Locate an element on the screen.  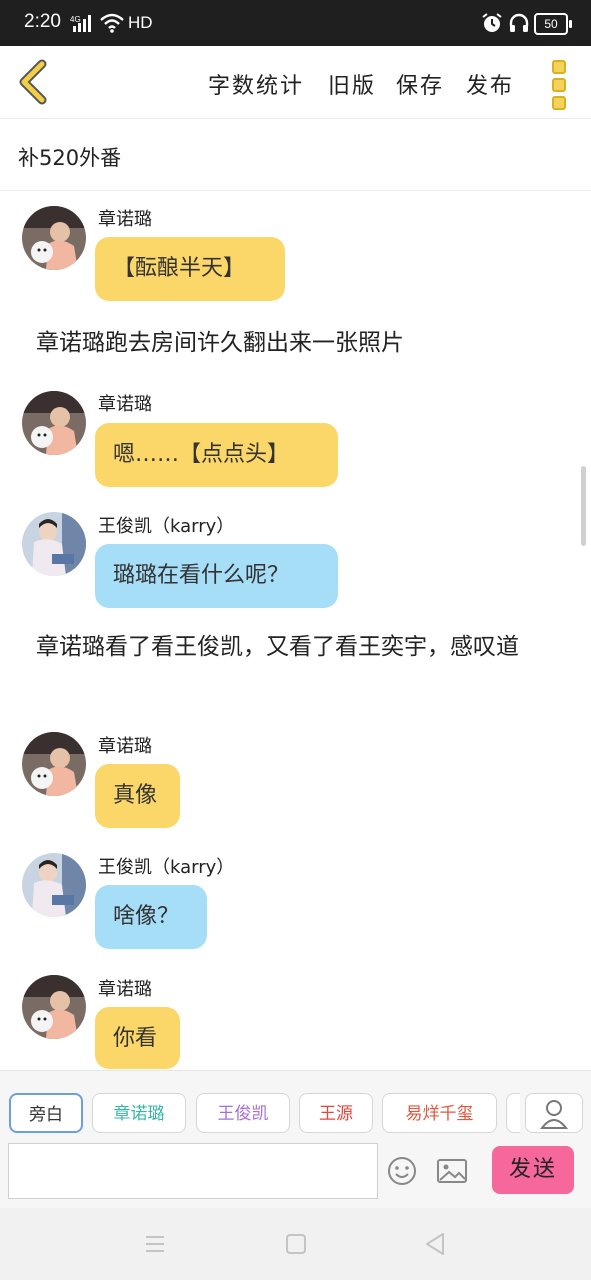
message-input is located at coordinates (193, 1171).